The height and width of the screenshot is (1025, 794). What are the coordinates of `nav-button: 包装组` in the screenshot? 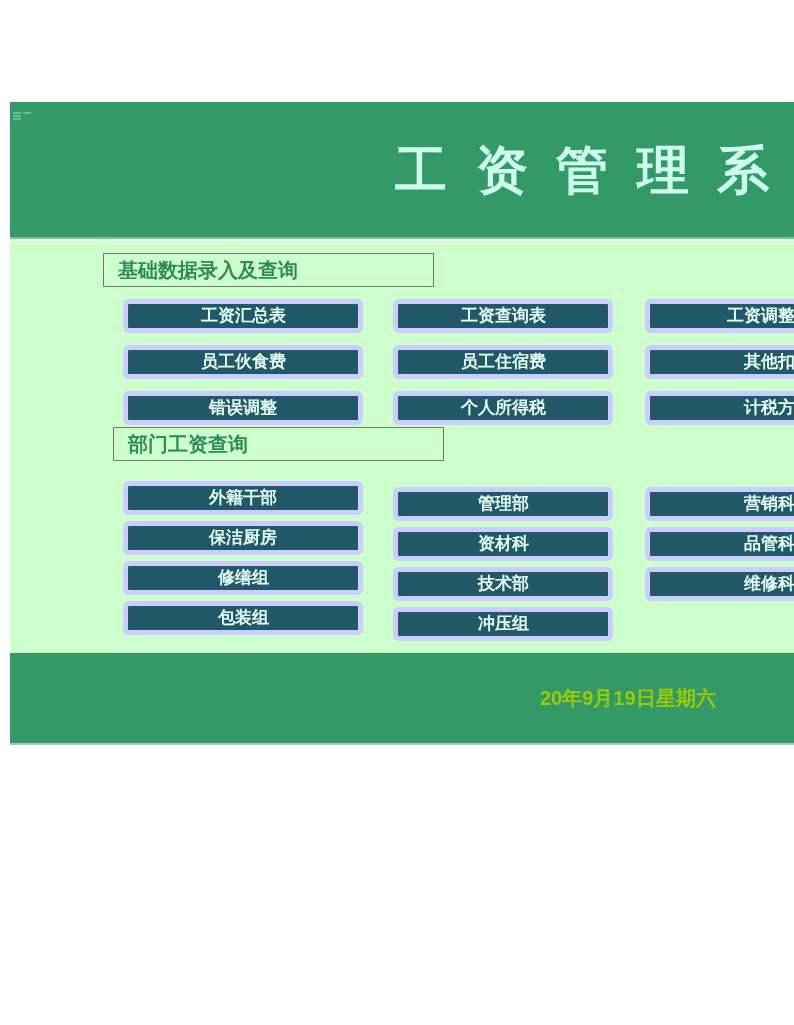 It's located at (243, 618).